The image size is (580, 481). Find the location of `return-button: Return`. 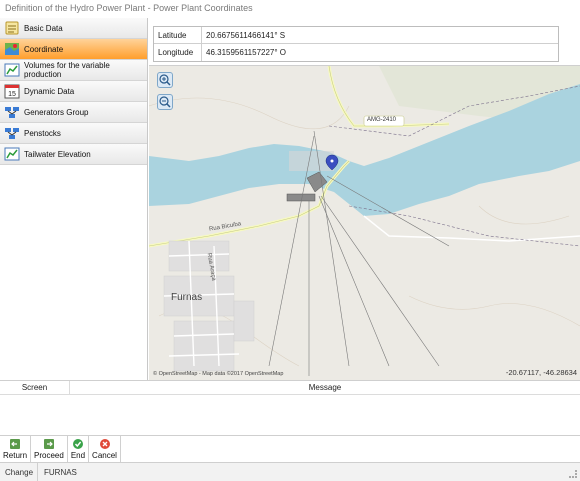

return-button: Return is located at coordinates (16, 449).